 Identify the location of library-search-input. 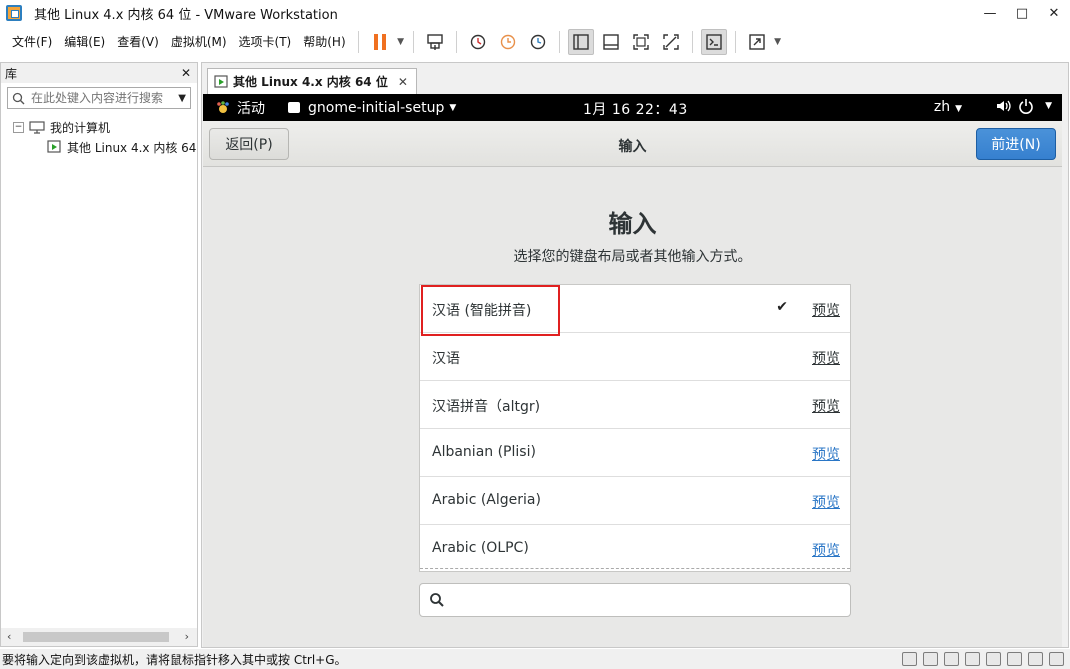
(101, 98).